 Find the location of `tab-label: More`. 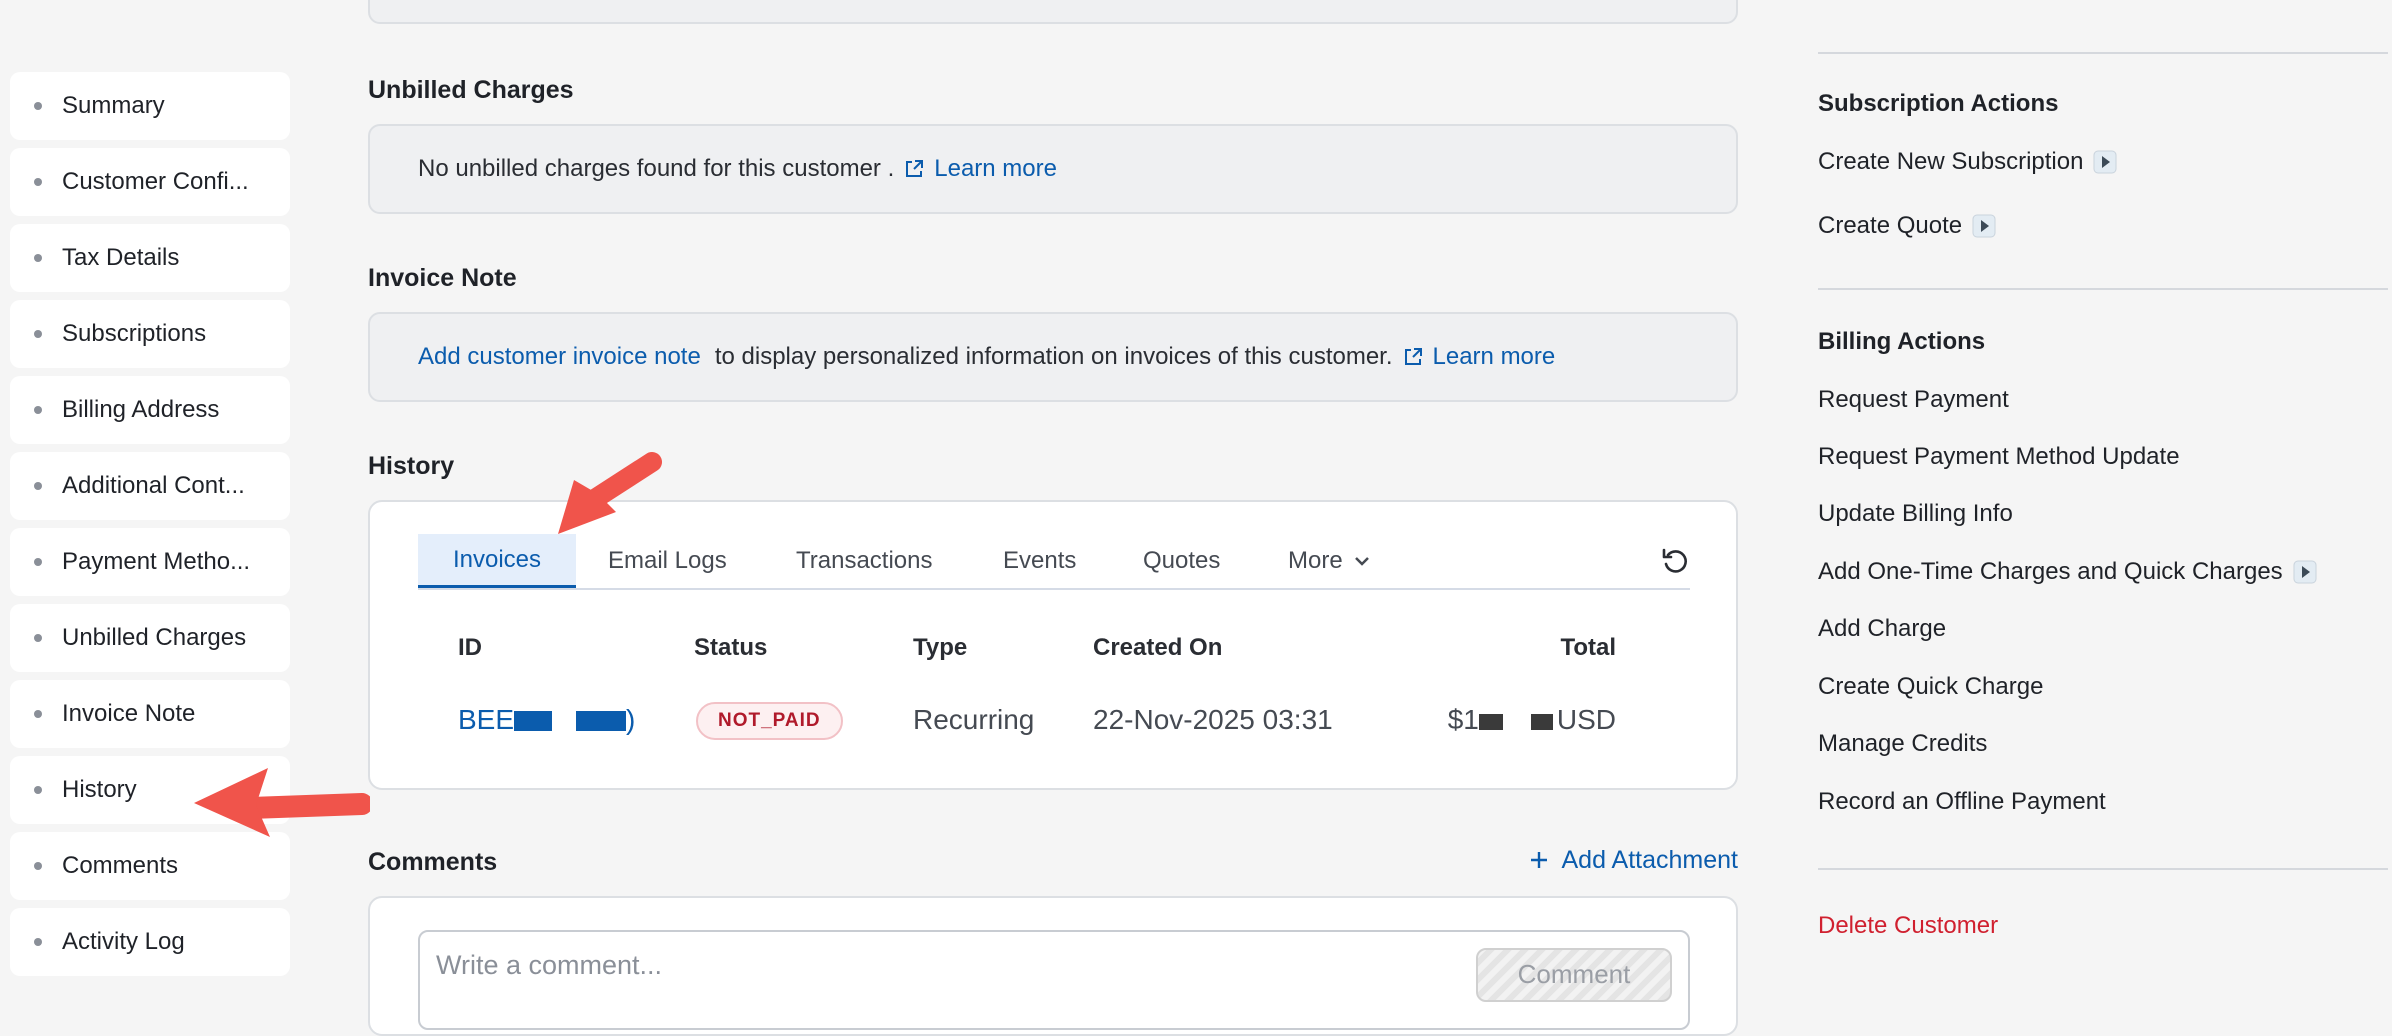

tab-label: More is located at coordinates (1315, 560).